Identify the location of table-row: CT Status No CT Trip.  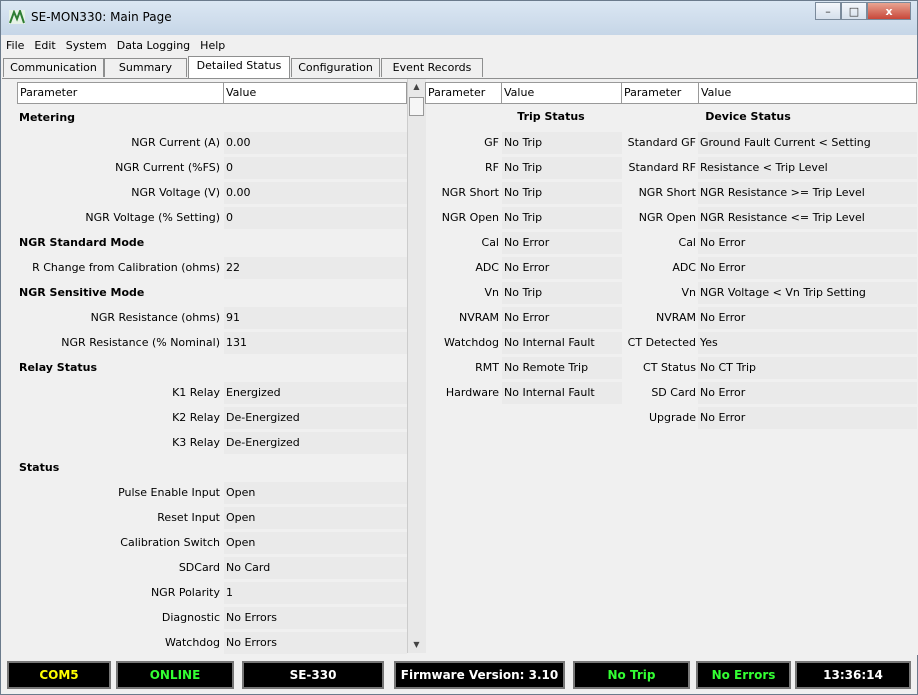
(769, 368).